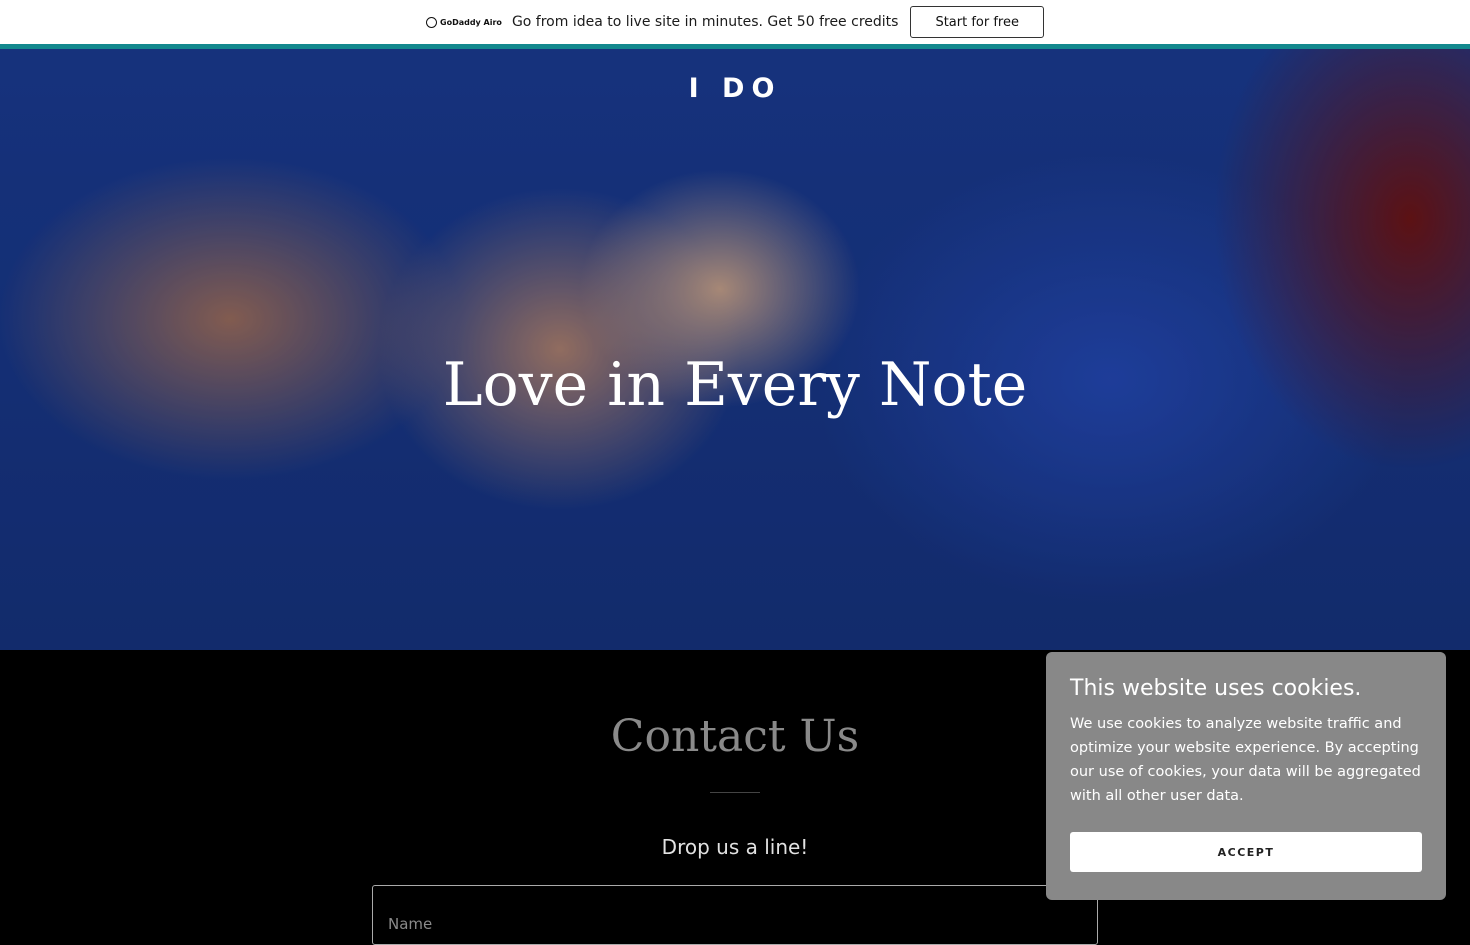 Image resolution: width=1470 pixels, height=945 pixels. What do you see at coordinates (735, 915) in the screenshot?
I see `name-input` at bounding box center [735, 915].